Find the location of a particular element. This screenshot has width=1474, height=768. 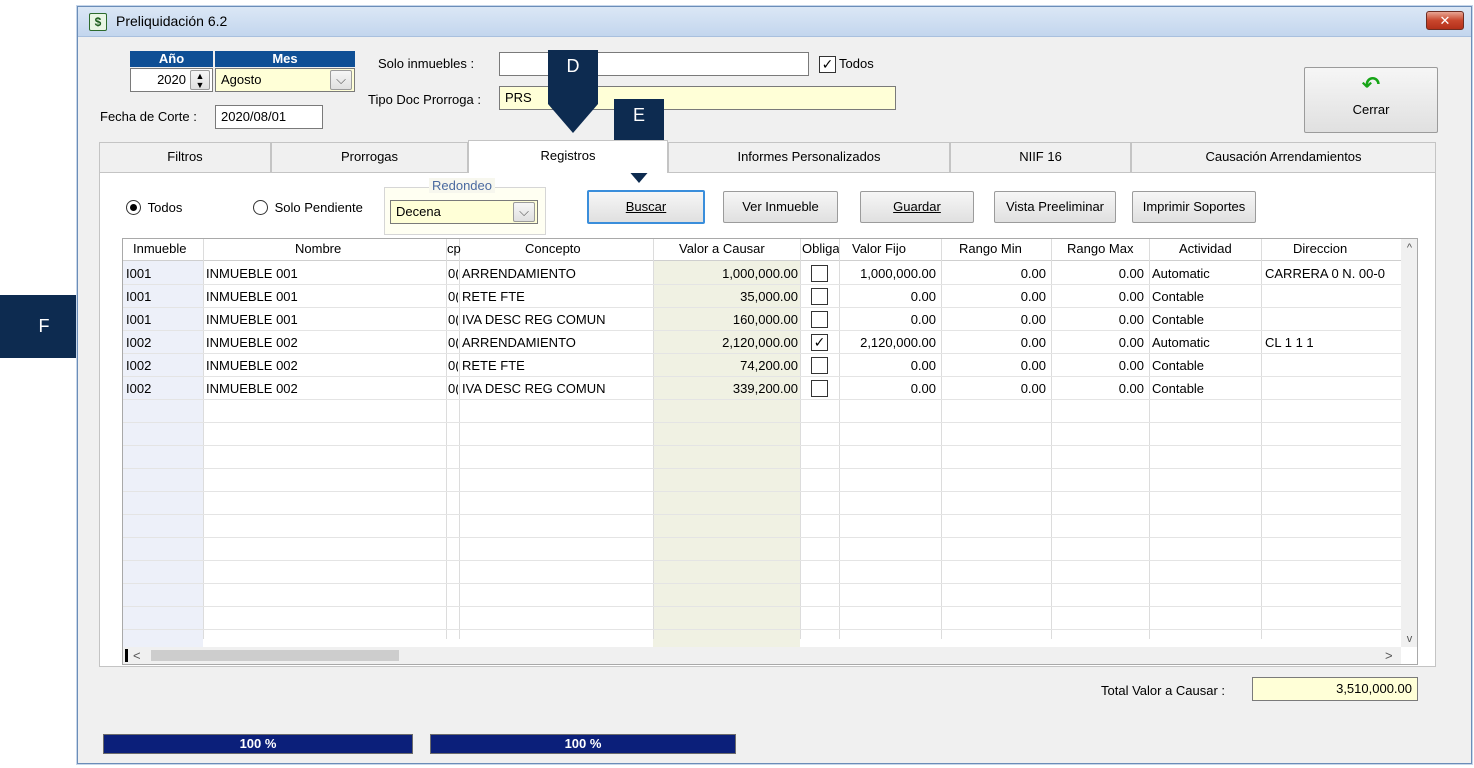

vista-label: Vista Preeliminar is located at coordinates (1055, 206).